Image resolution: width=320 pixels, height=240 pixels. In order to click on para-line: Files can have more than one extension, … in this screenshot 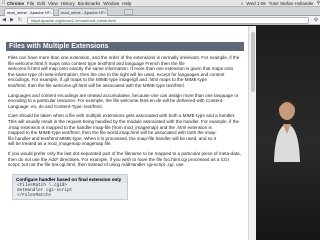, I will do `click(124, 57)`.